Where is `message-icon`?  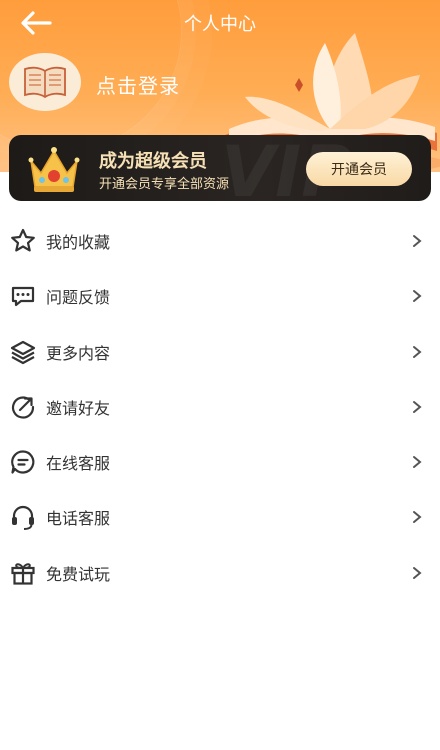
message-icon is located at coordinates (23, 462).